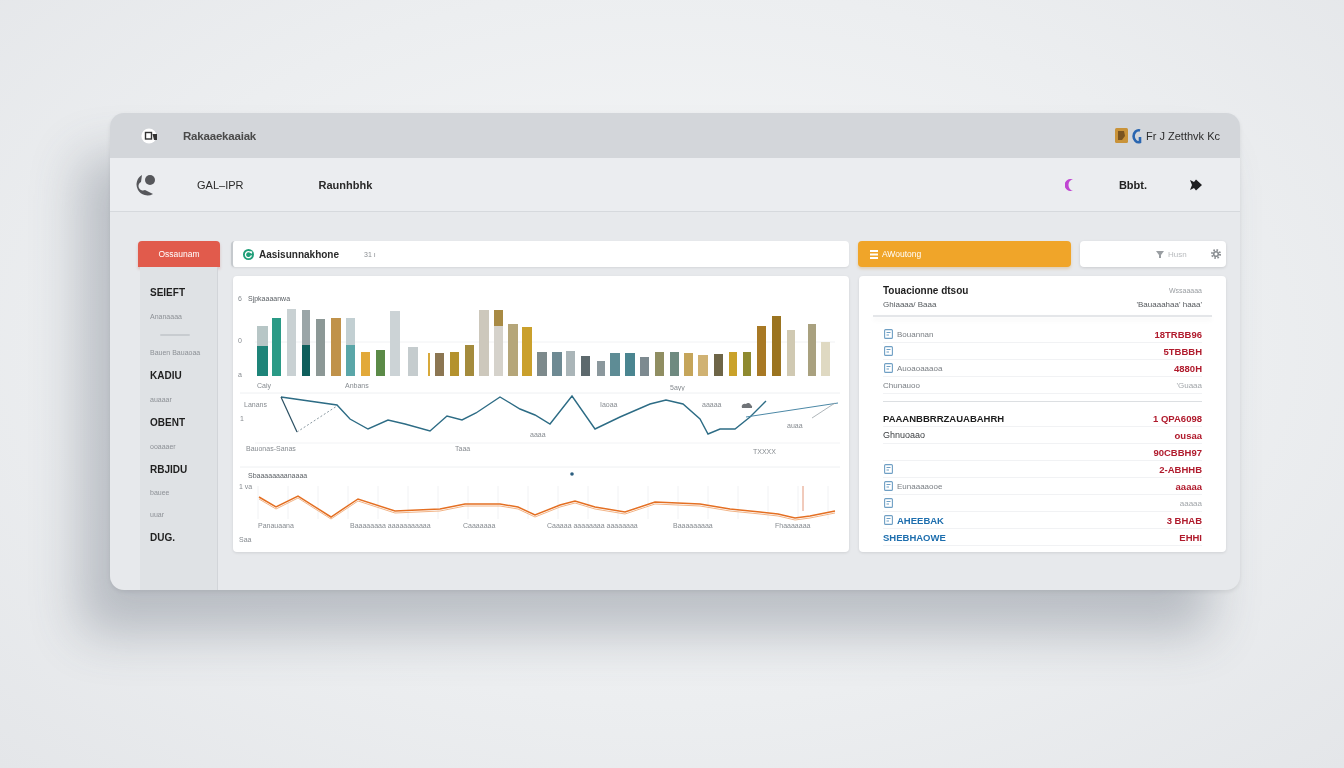 The image size is (1344, 768). Describe the element at coordinates (1184, 520) in the screenshot. I see `row-value: 3 BHAB` at that location.